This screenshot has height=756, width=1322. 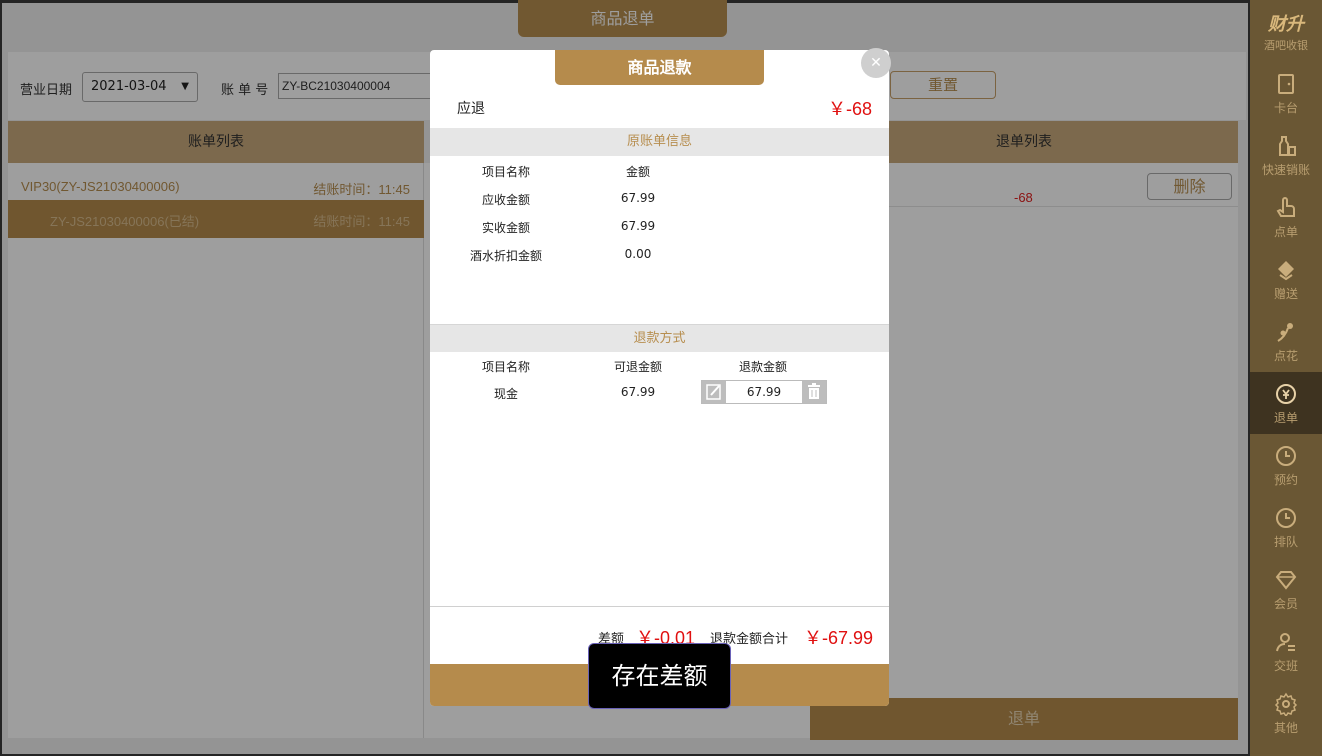 What do you see at coordinates (1285, 480) in the screenshot?
I see `sidebar-item-label: 预约` at bounding box center [1285, 480].